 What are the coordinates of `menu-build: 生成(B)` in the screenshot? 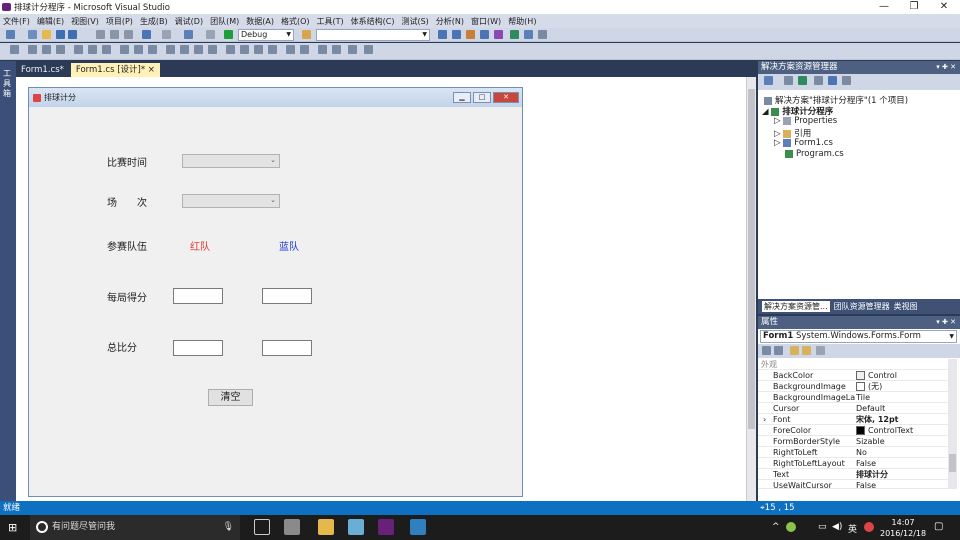 It's located at (154, 21).